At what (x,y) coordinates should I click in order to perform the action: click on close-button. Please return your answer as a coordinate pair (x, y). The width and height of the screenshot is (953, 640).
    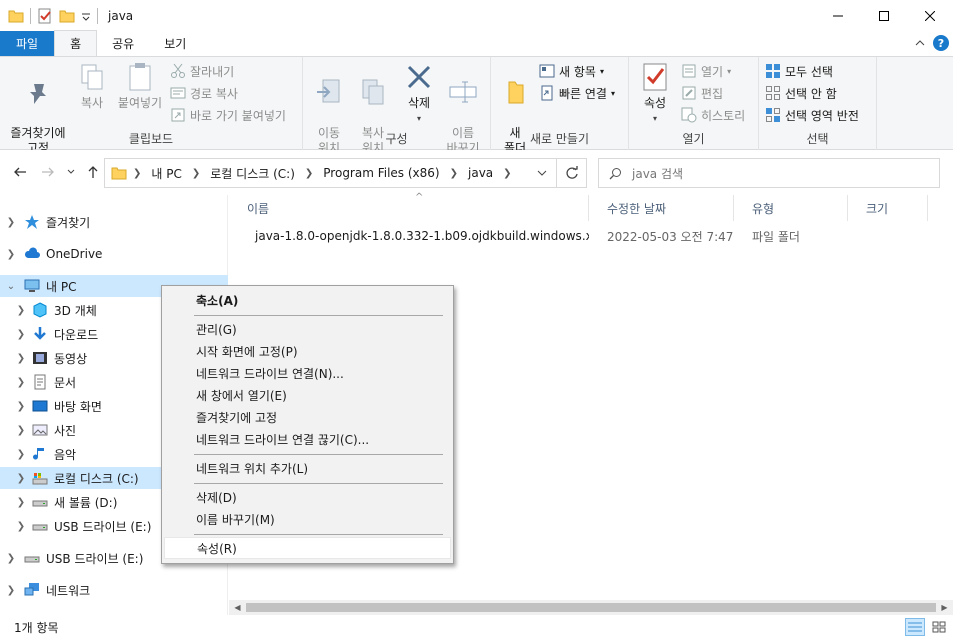
    Looking at the image, I should click on (930, 15).